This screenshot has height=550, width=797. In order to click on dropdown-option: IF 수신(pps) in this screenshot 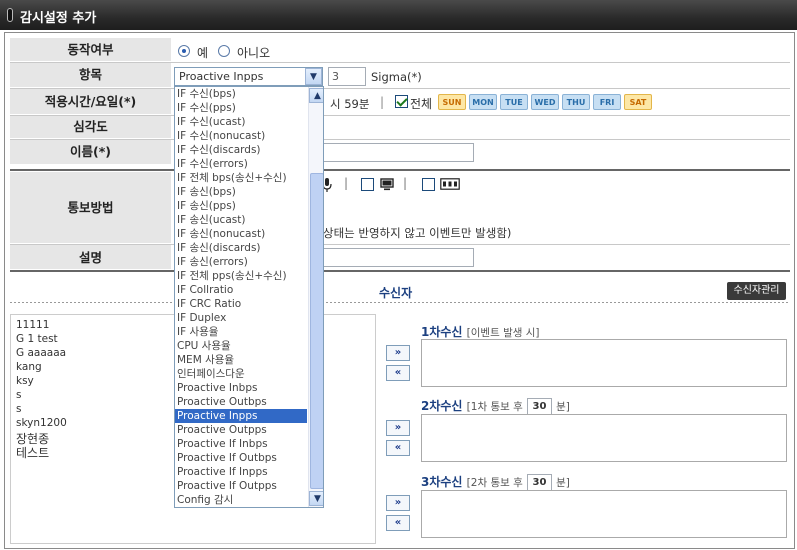, I will do `click(241, 108)`.